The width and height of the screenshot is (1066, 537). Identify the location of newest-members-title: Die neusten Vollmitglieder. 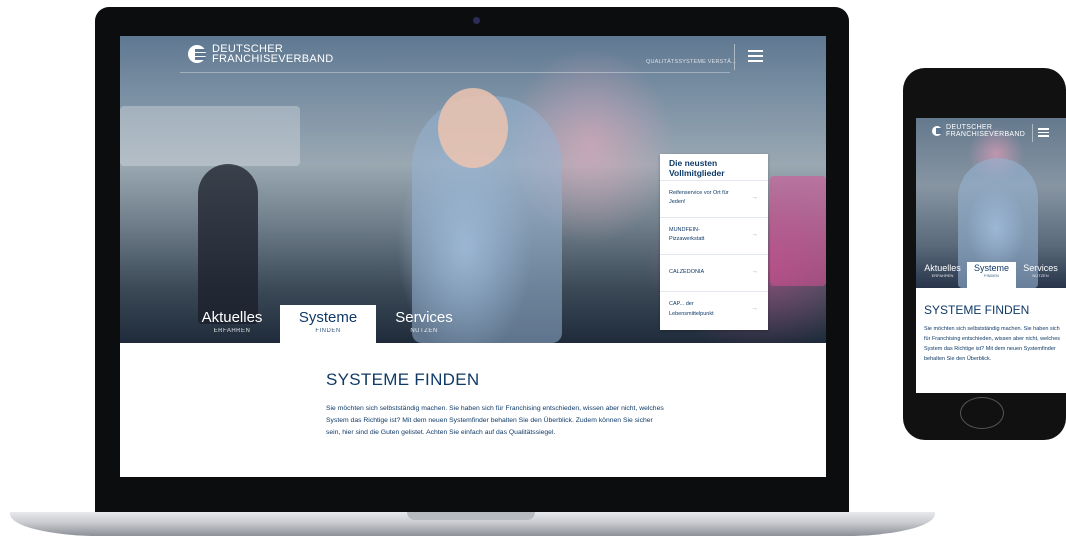
(714, 167).